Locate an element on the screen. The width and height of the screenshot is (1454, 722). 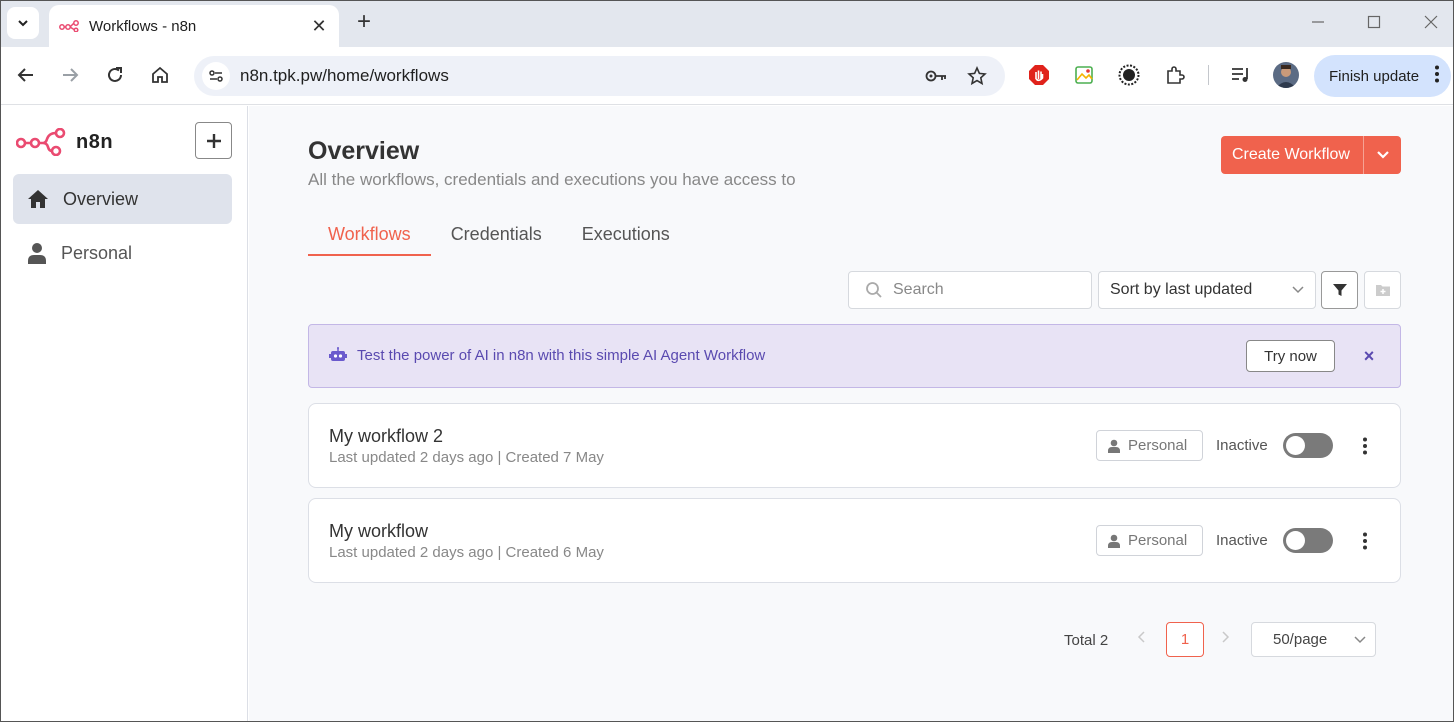
password-key-icon is located at coordinates (936, 76).